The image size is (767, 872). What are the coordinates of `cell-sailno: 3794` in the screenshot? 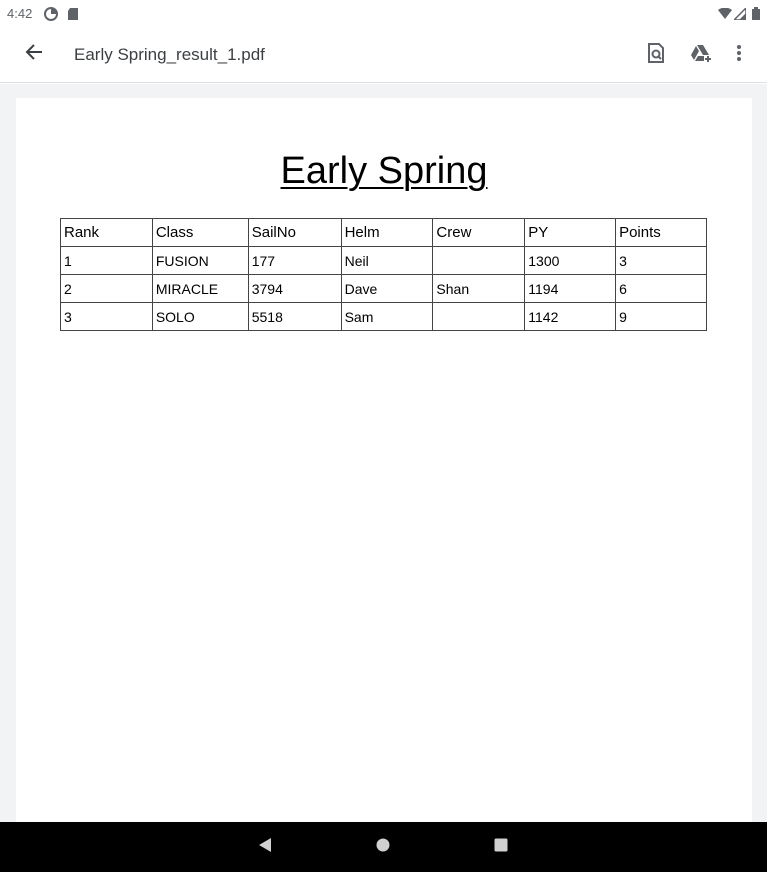 It's located at (294, 288).